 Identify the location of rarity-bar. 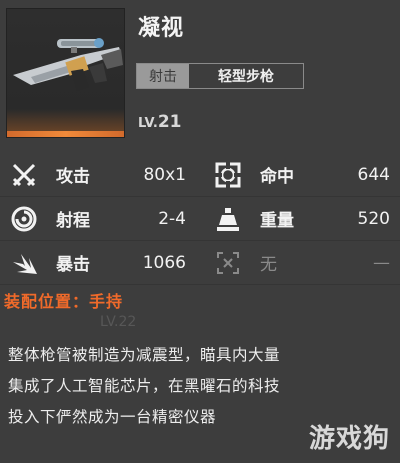
(65, 134).